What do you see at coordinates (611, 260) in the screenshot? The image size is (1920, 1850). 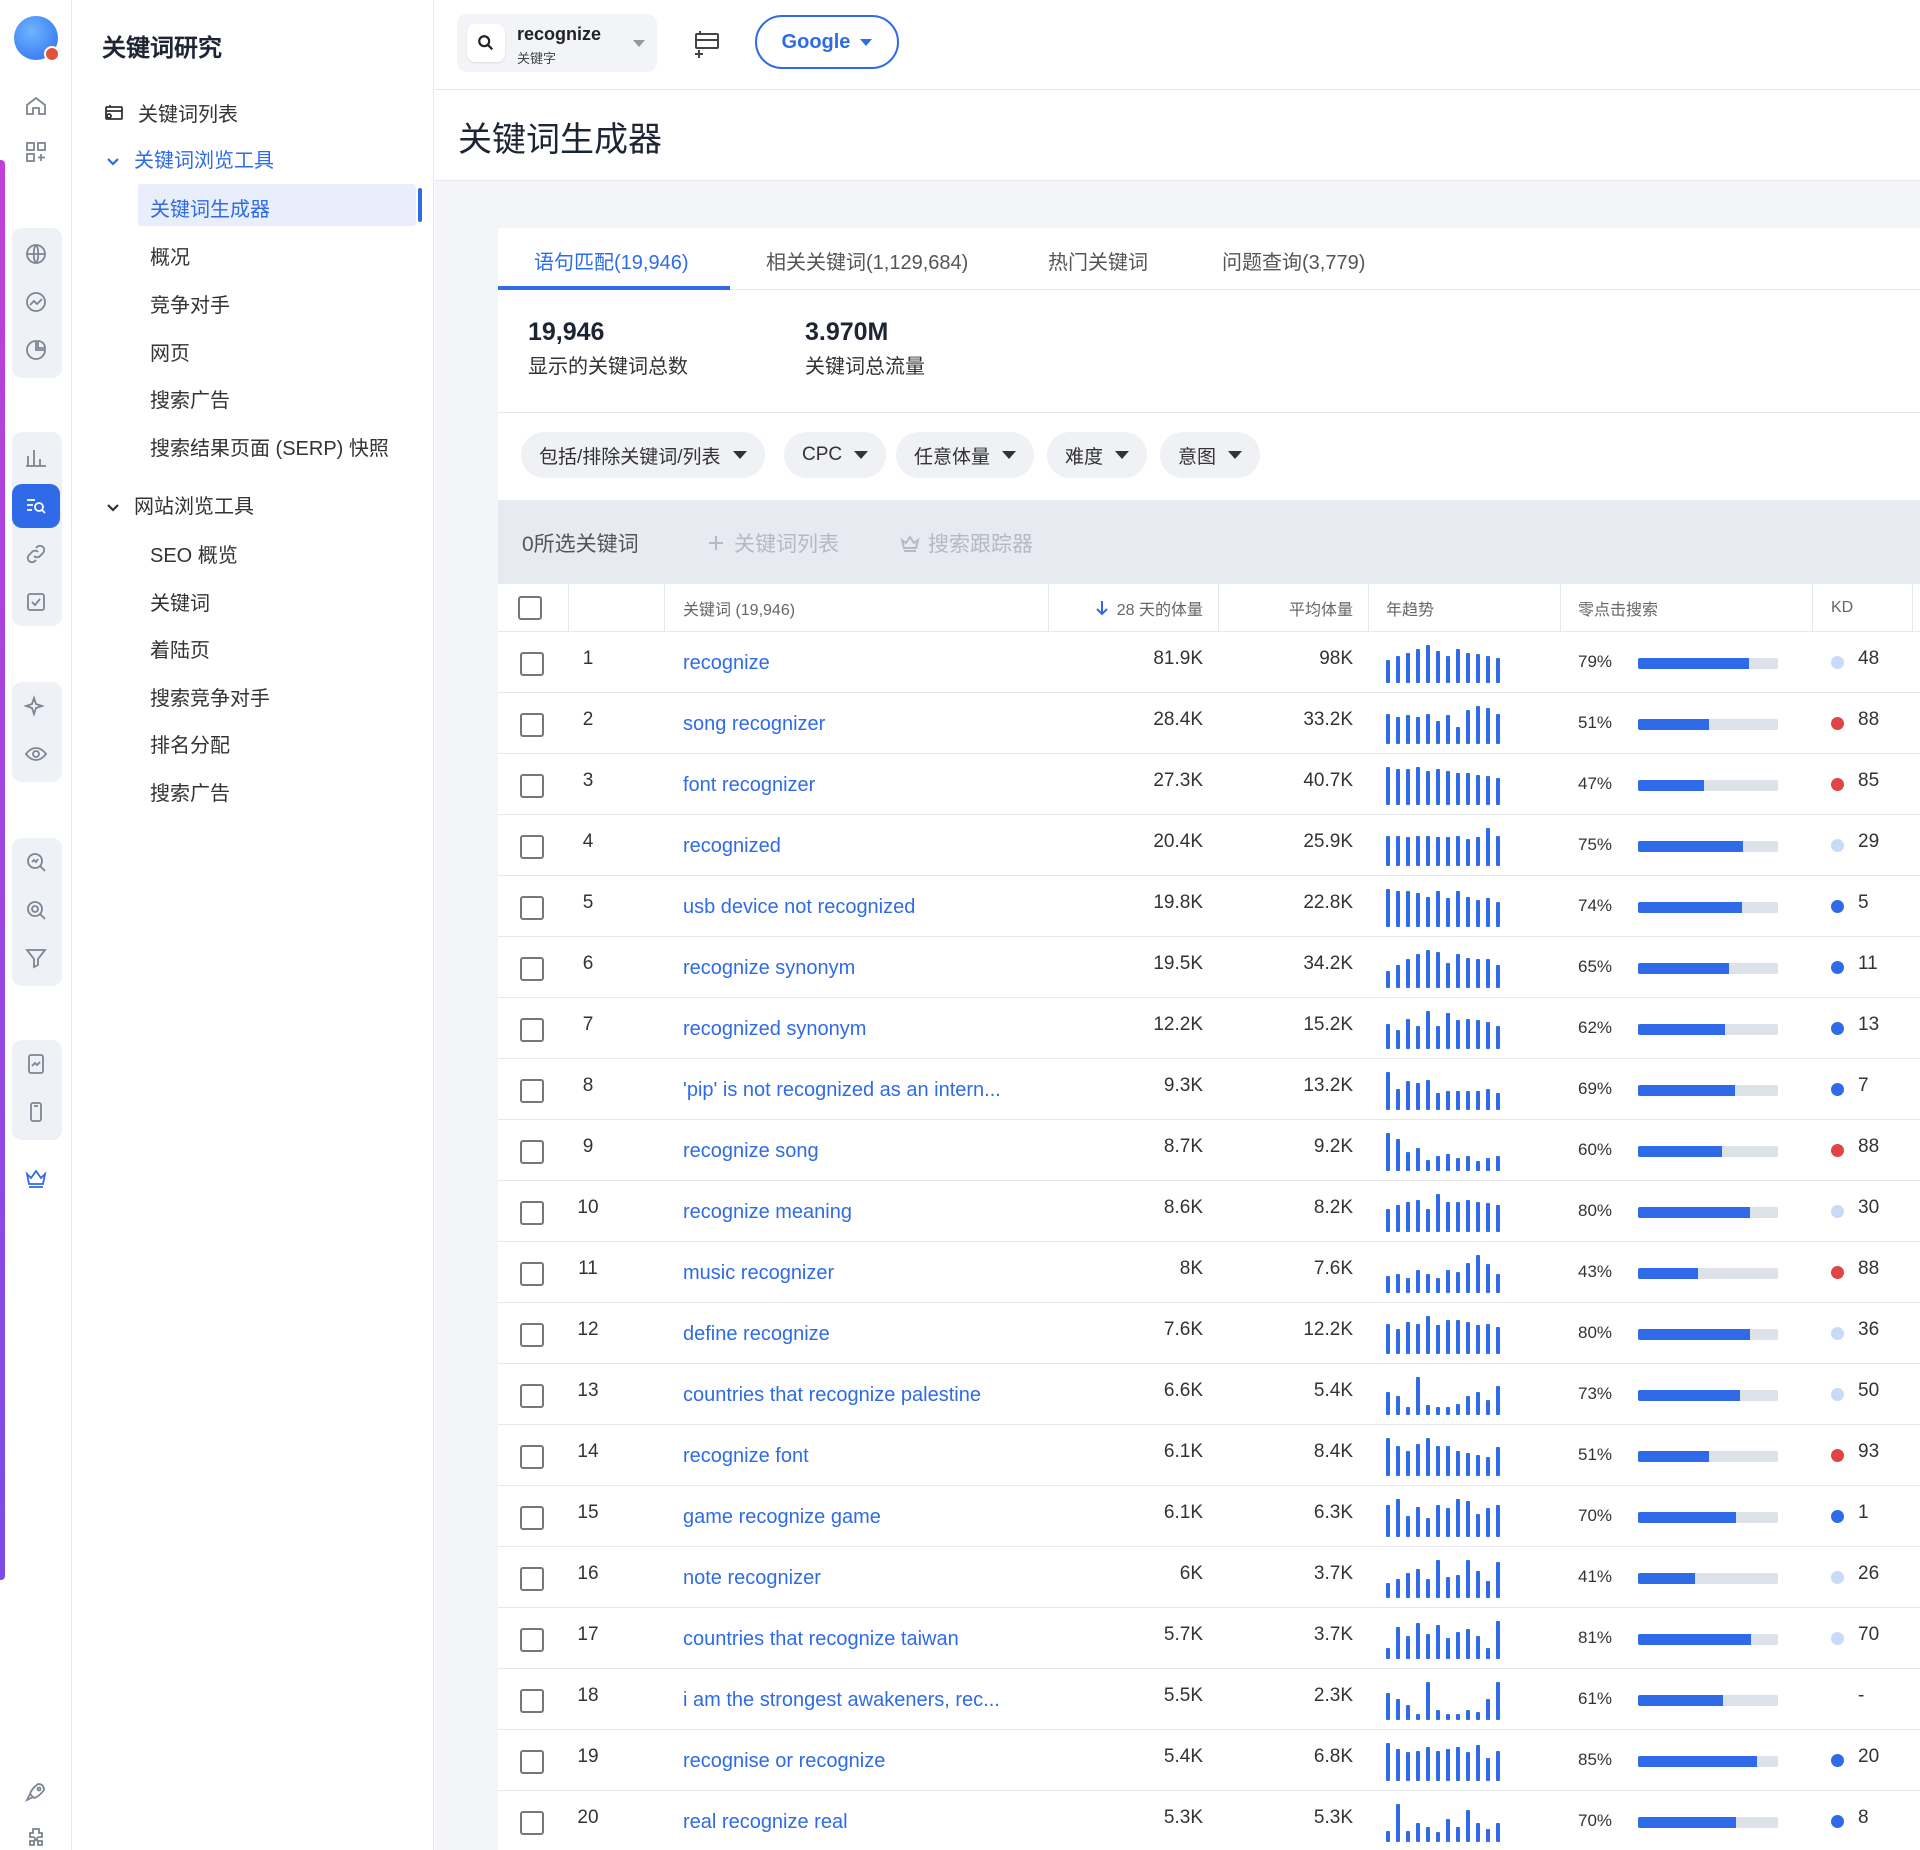 I see `tab-phrase-match: 语句匹配(19,946)` at bounding box center [611, 260].